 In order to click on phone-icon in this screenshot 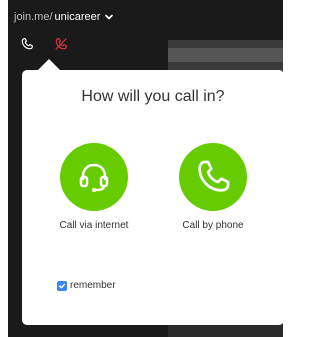, I will do `click(214, 176)`.